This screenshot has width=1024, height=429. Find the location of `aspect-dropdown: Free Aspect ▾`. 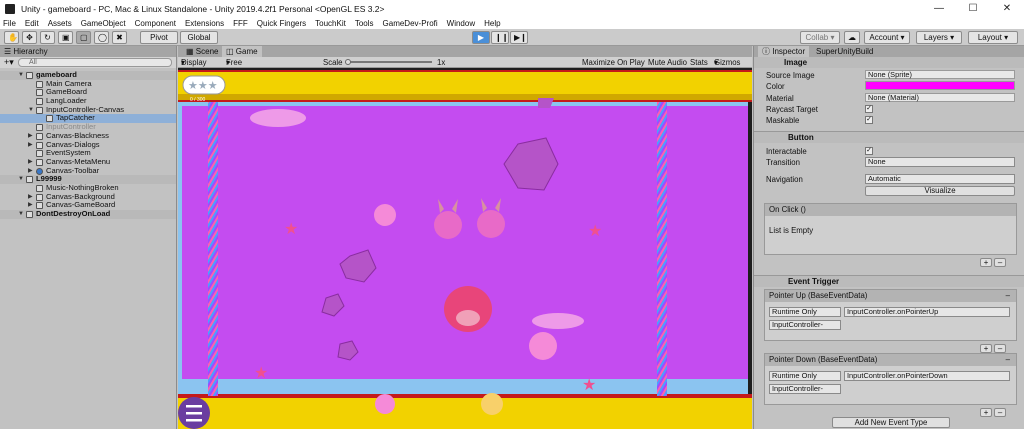

aspect-dropdown: Free Aspect ▾ is located at coordinates (238, 67).